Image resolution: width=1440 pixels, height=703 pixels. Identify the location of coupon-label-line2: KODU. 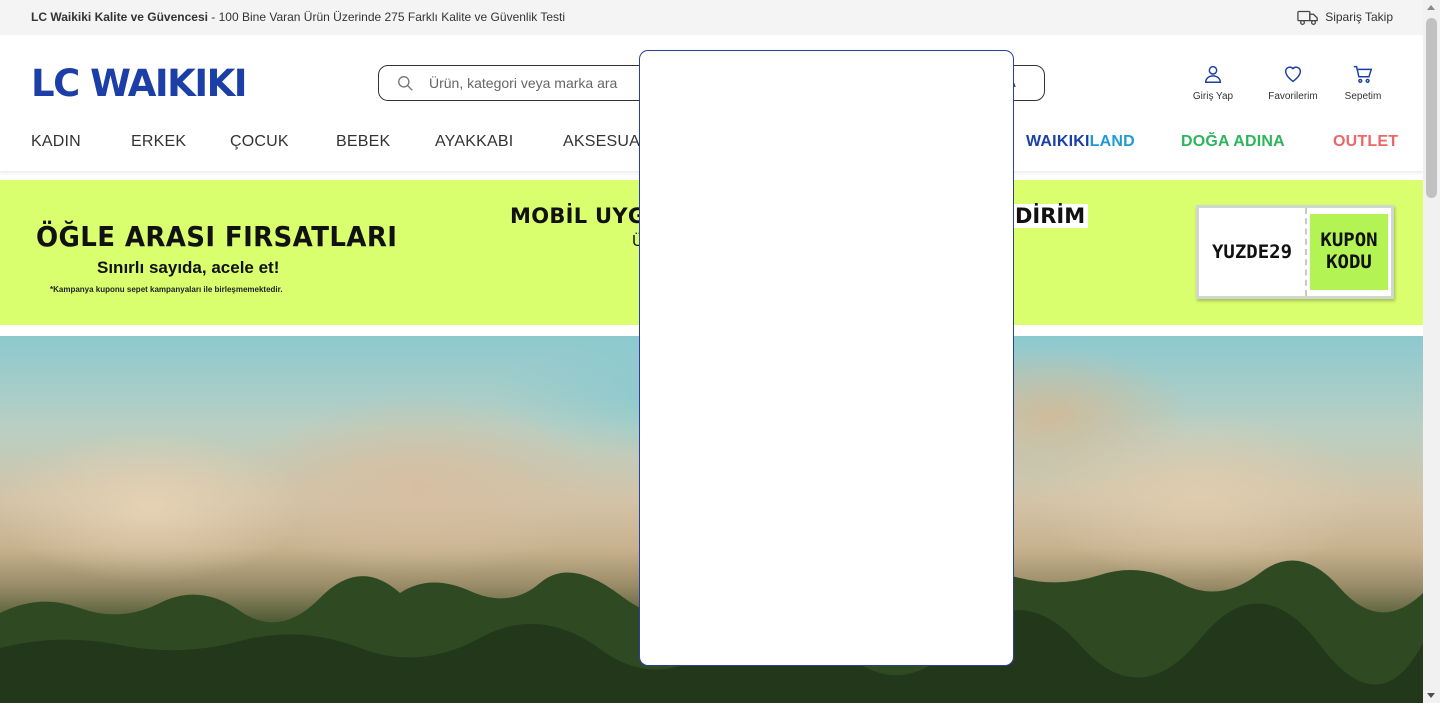
(1349, 262).